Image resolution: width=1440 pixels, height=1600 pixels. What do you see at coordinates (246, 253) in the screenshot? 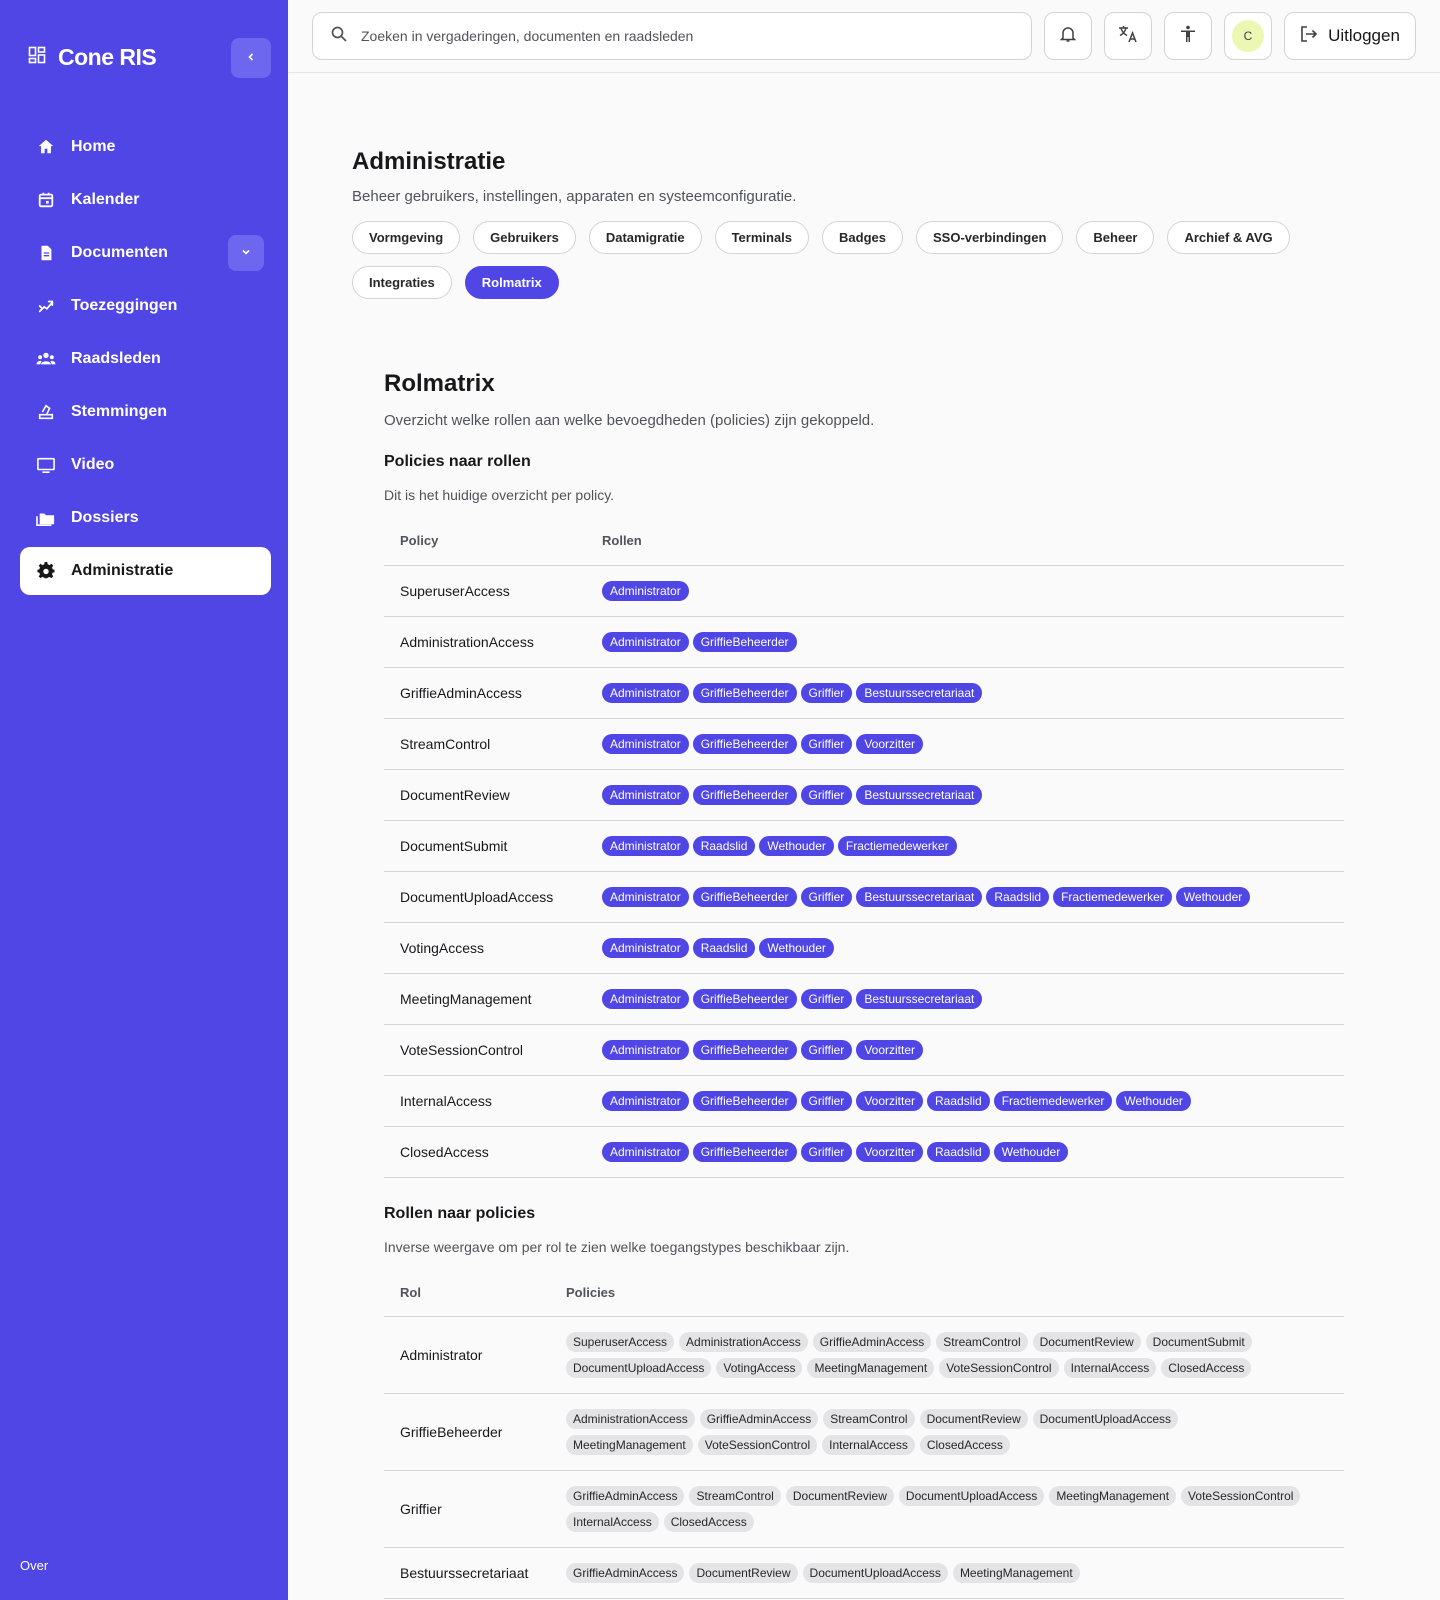
I see `documenten-expand-button` at bounding box center [246, 253].